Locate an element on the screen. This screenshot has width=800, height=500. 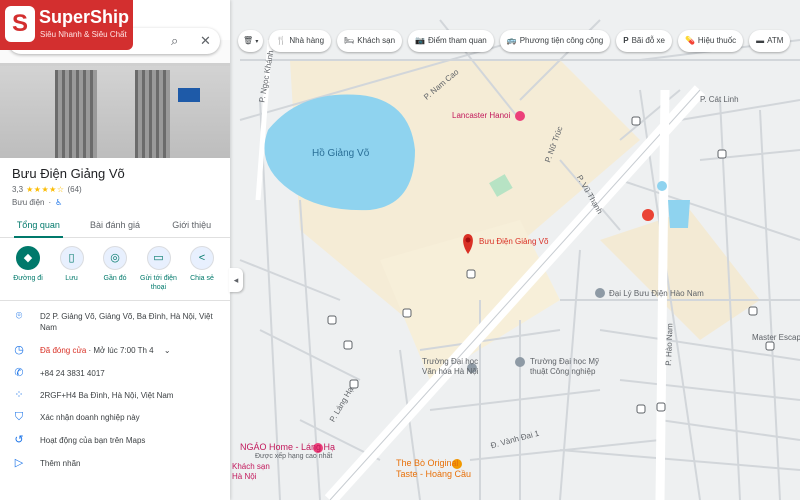
add-label-text: Thêm nhãn is located at coordinates (60, 463).